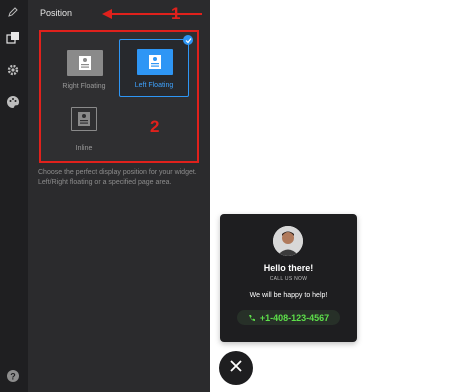  I want to click on widget-message: We will be happy to help!, so click(288, 295).